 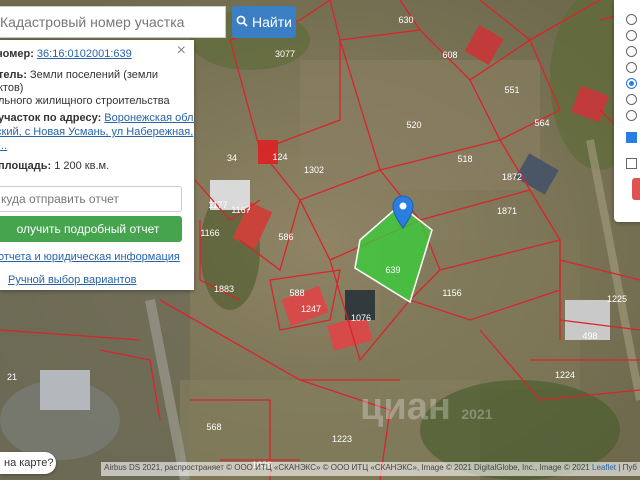 What do you see at coordinates (392, 270) in the screenshot?
I see `selected-parcel-label: 639` at bounding box center [392, 270].